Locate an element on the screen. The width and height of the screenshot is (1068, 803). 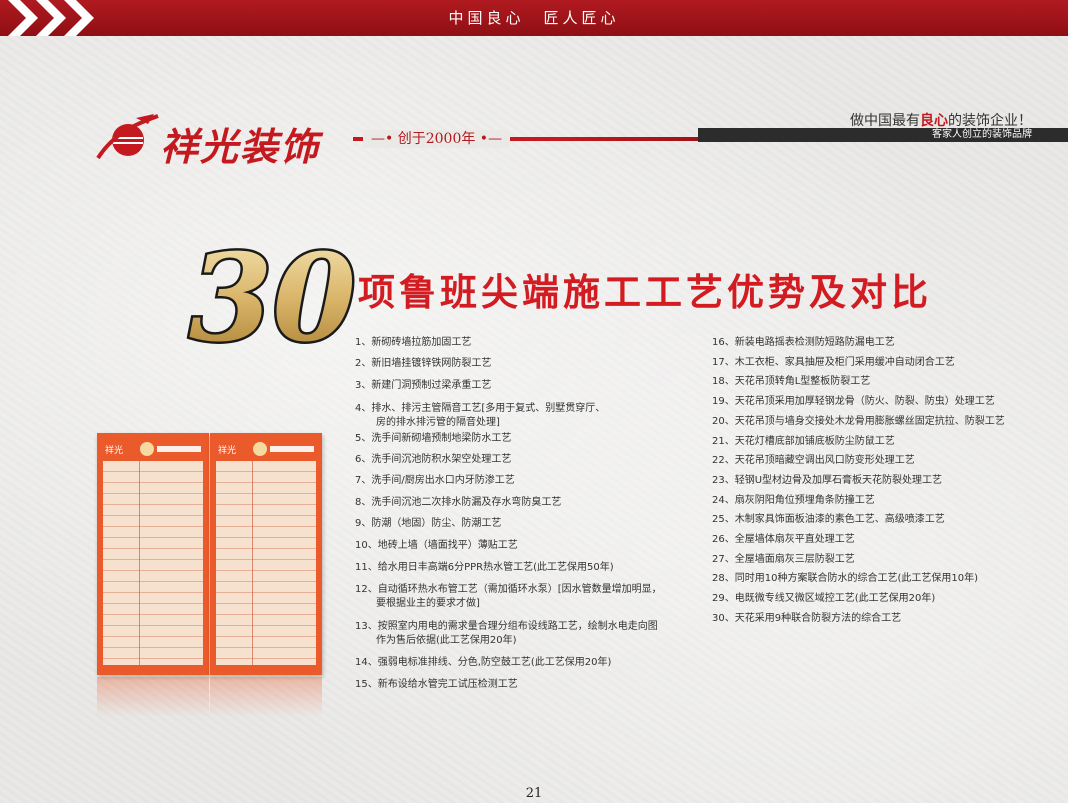
list-item-line: 房的排水排污管的隔音处理] is located at coordinates (438, 422).